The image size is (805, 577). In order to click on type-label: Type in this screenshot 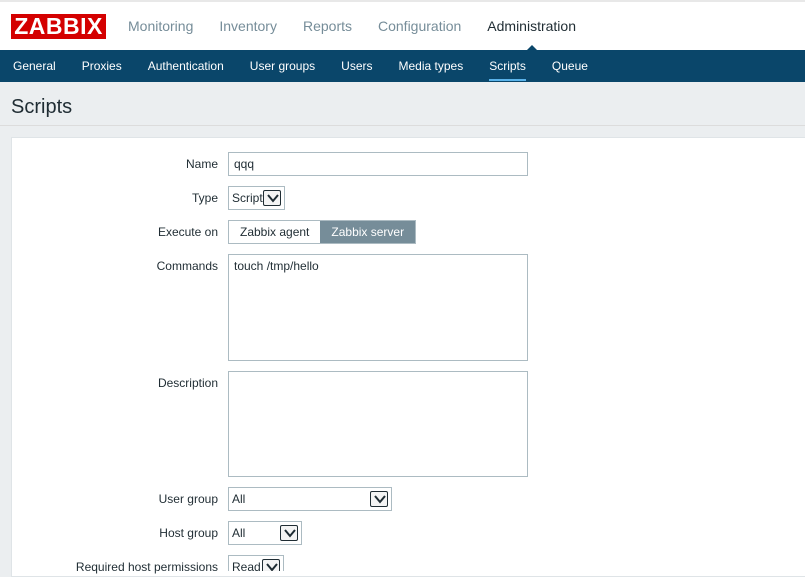, I will do `click(204, 198)`.